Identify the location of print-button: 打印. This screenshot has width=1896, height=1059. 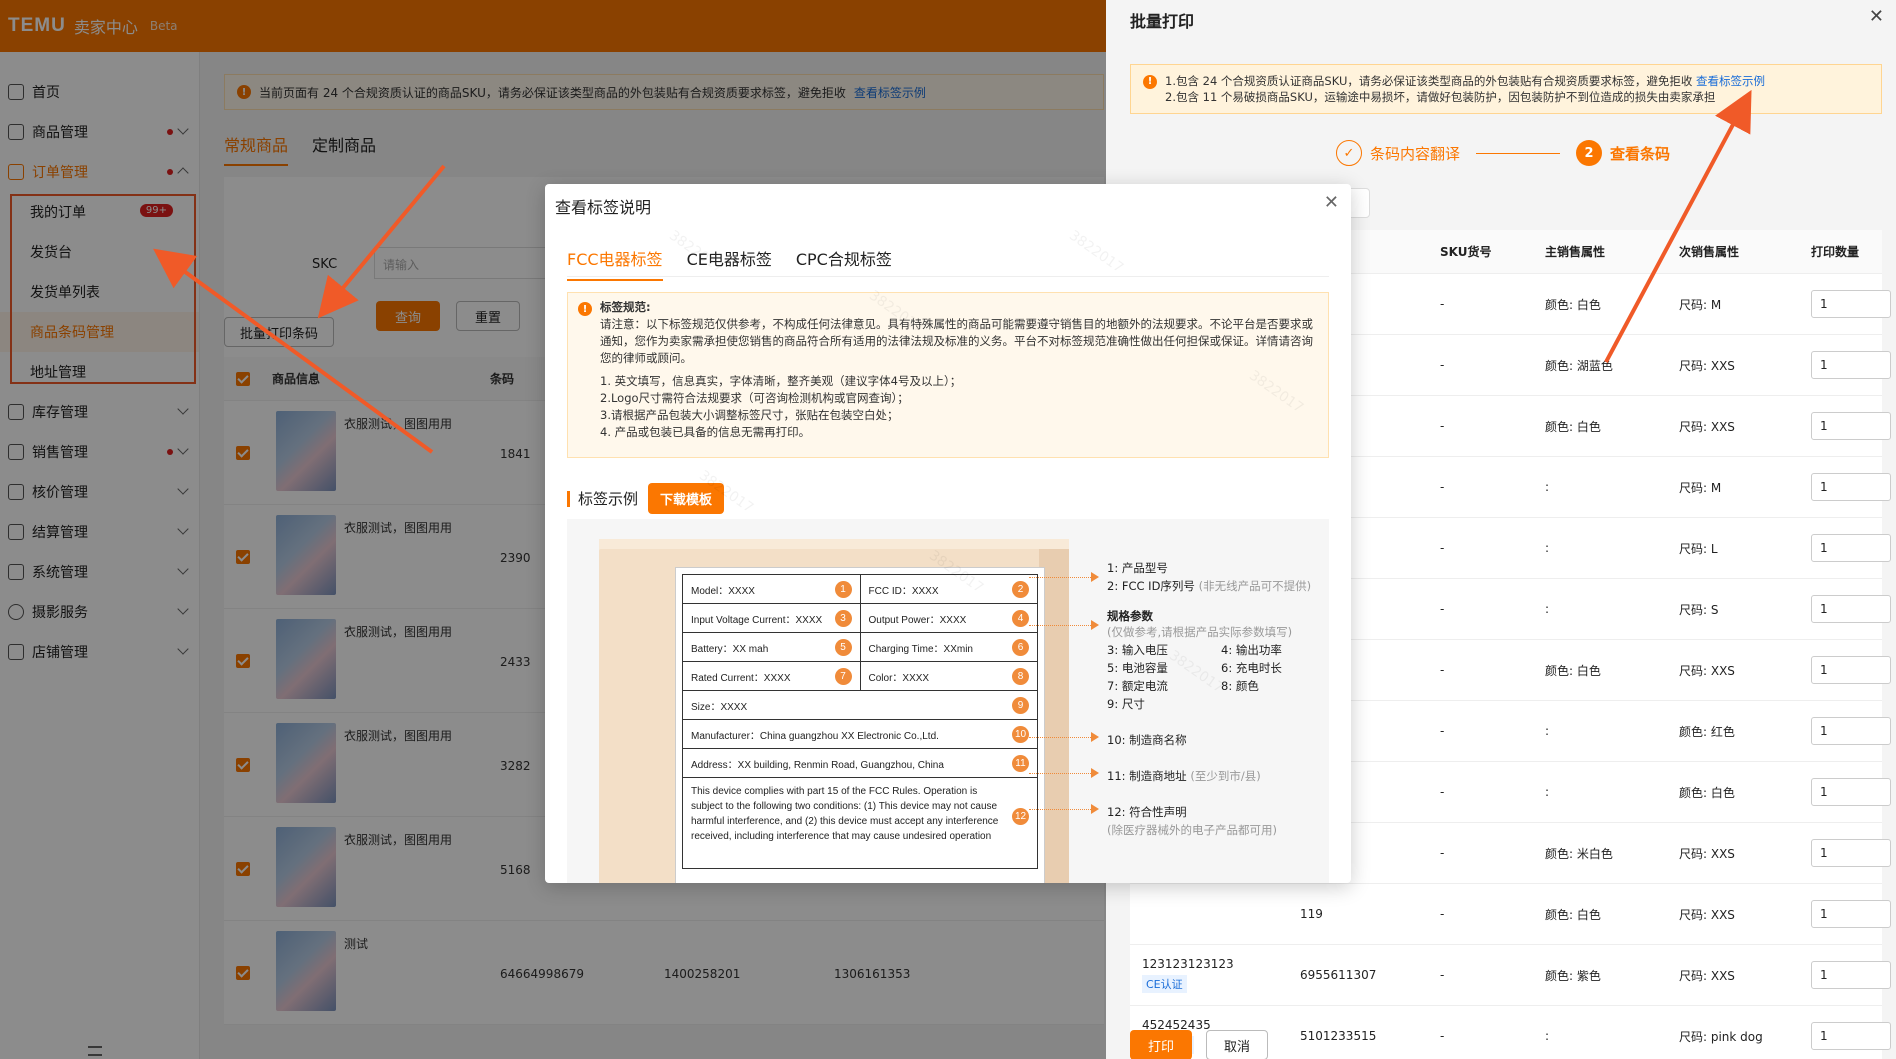
(1161, 1044).